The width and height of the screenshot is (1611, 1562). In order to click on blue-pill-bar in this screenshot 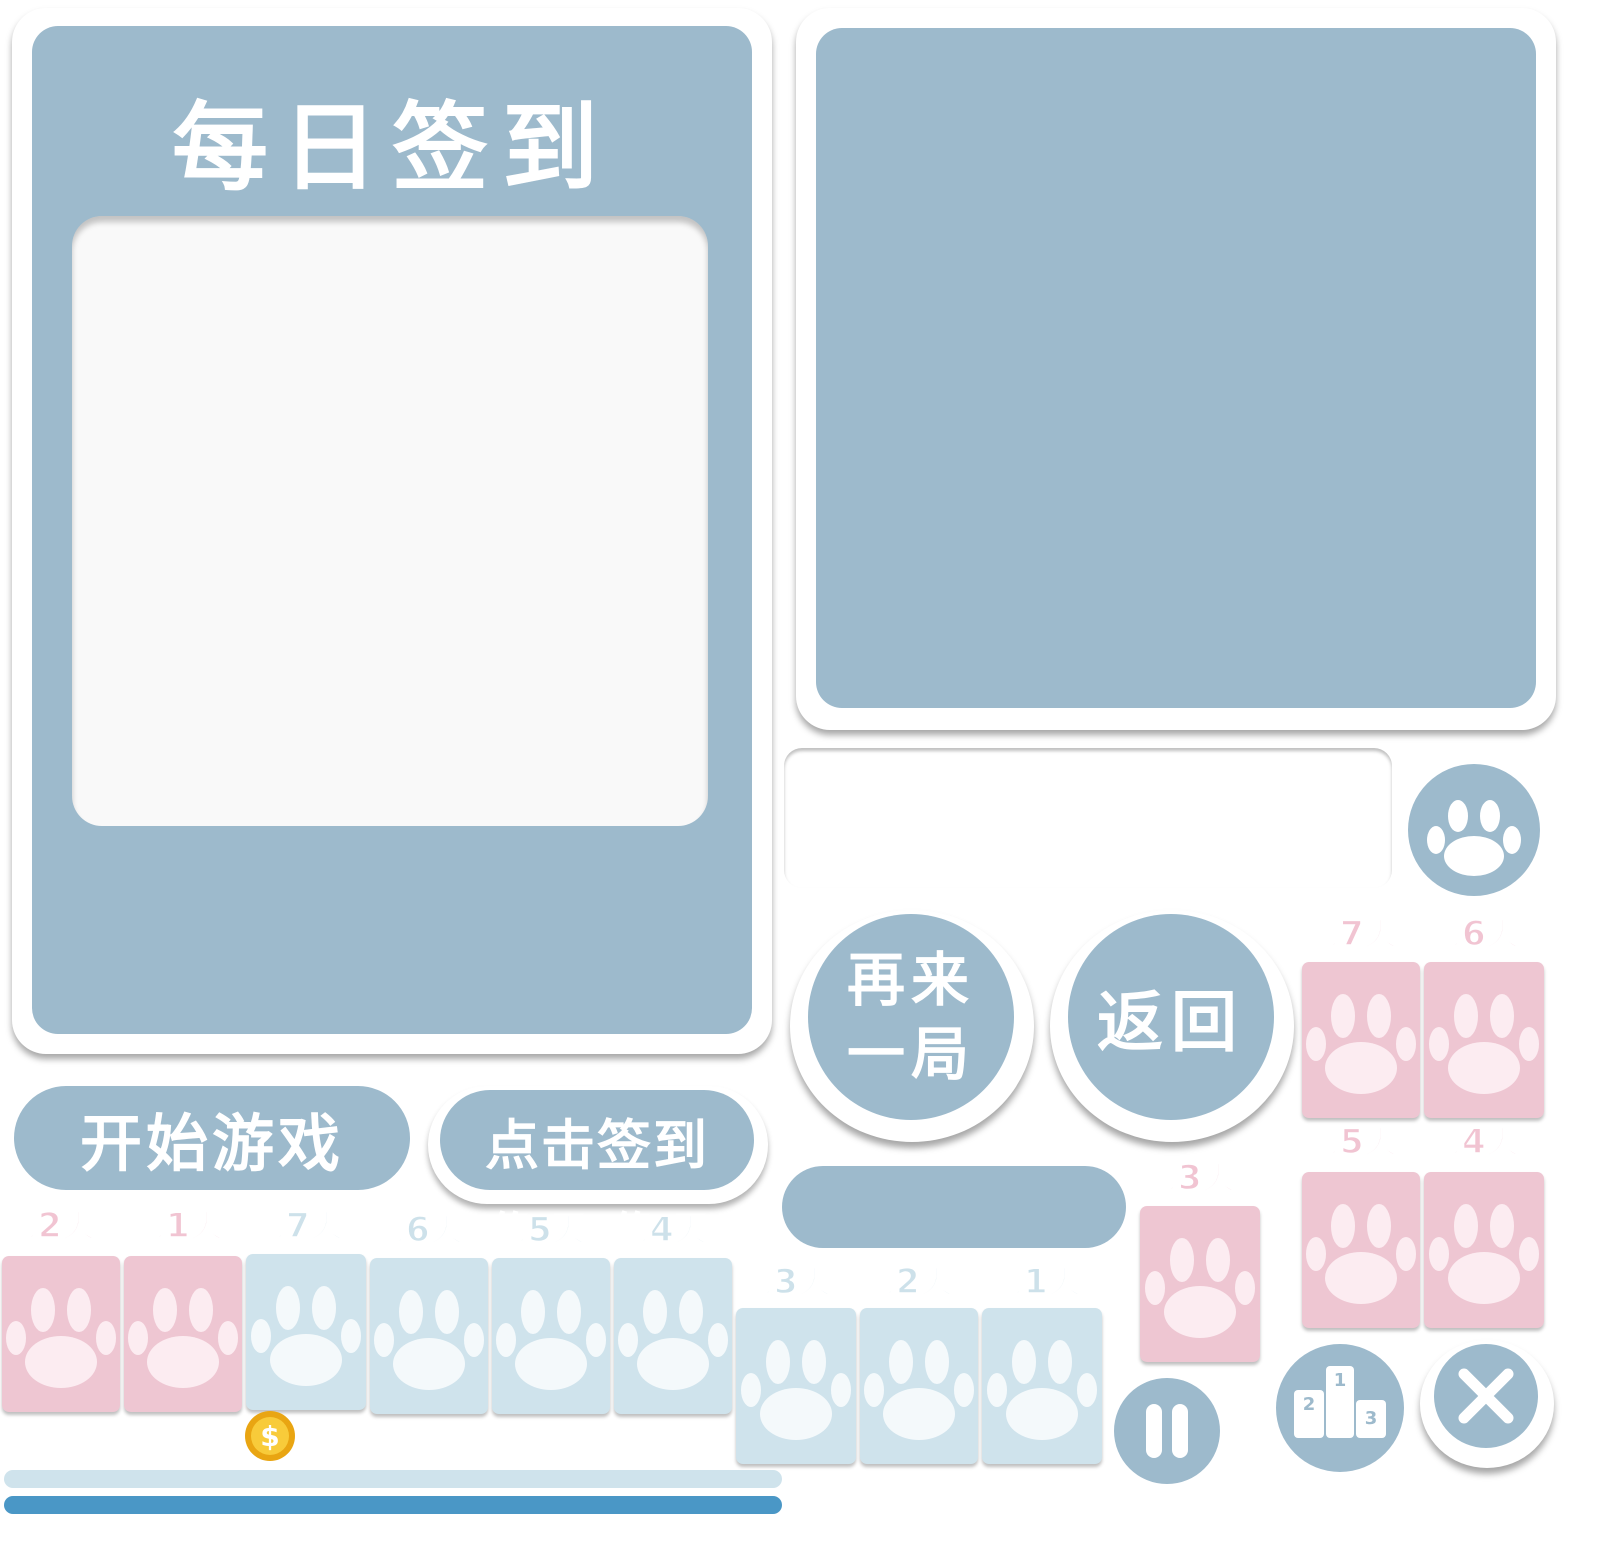, I will do `click(954, 1207)`.